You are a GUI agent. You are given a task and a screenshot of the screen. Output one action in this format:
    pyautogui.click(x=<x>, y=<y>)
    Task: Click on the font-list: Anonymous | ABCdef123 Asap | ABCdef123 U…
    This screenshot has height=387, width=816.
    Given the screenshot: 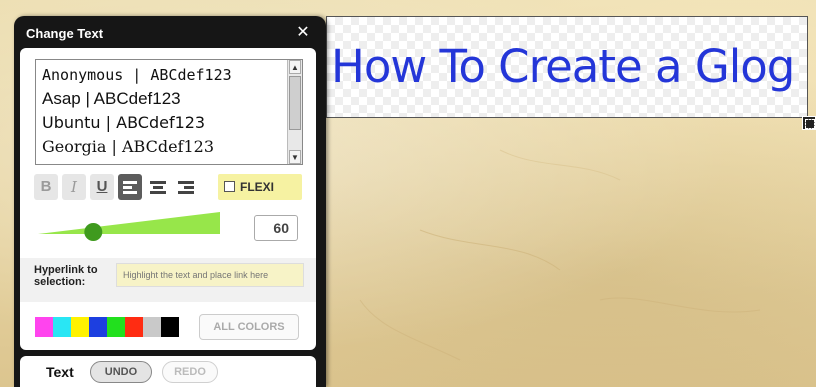 What is the action you would take?
    pyautogui.click(x=169, y=112)
    